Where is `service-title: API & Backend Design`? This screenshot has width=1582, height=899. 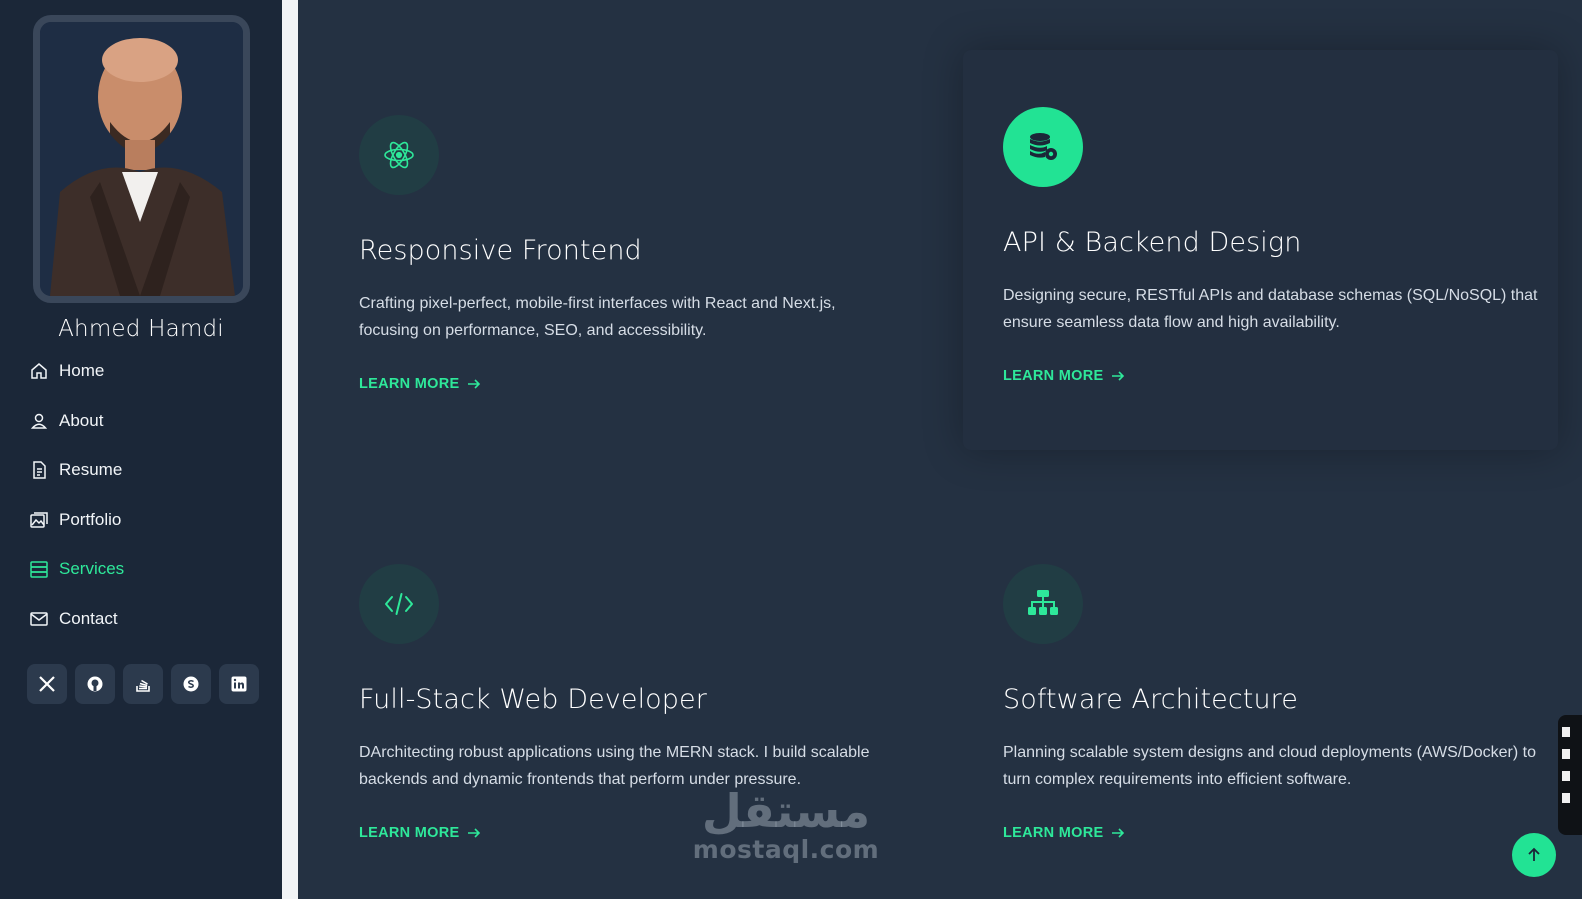
service-title: API & Backend Design is located at coordinates (1152, 242).